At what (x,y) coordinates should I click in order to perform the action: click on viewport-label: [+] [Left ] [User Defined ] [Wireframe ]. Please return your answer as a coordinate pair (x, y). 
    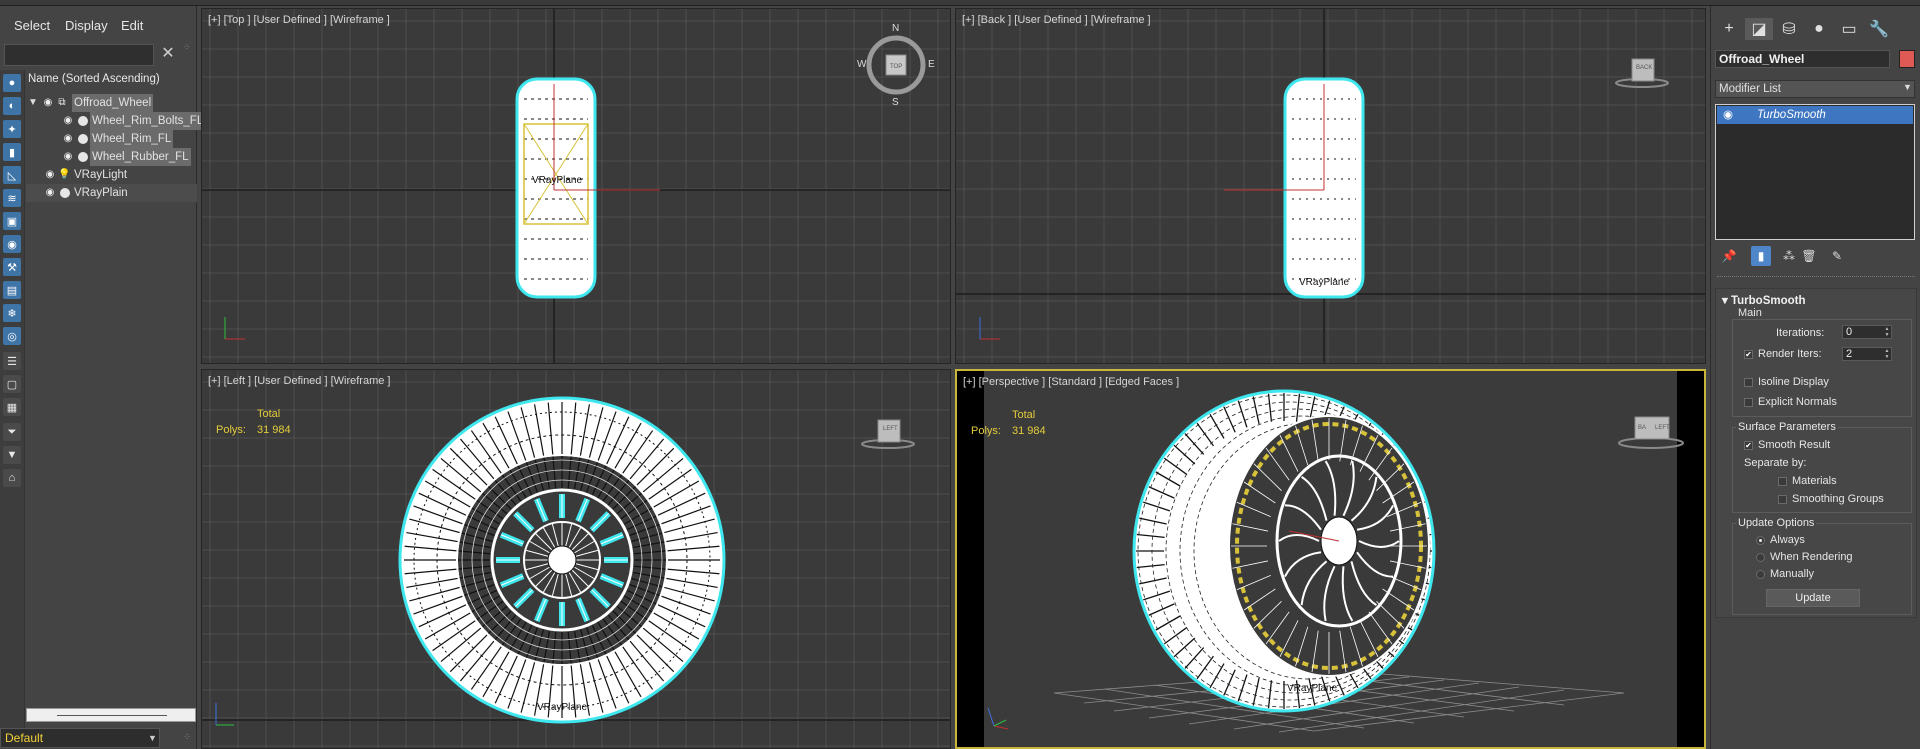
    Looking at the image, I should click on (299, 381).